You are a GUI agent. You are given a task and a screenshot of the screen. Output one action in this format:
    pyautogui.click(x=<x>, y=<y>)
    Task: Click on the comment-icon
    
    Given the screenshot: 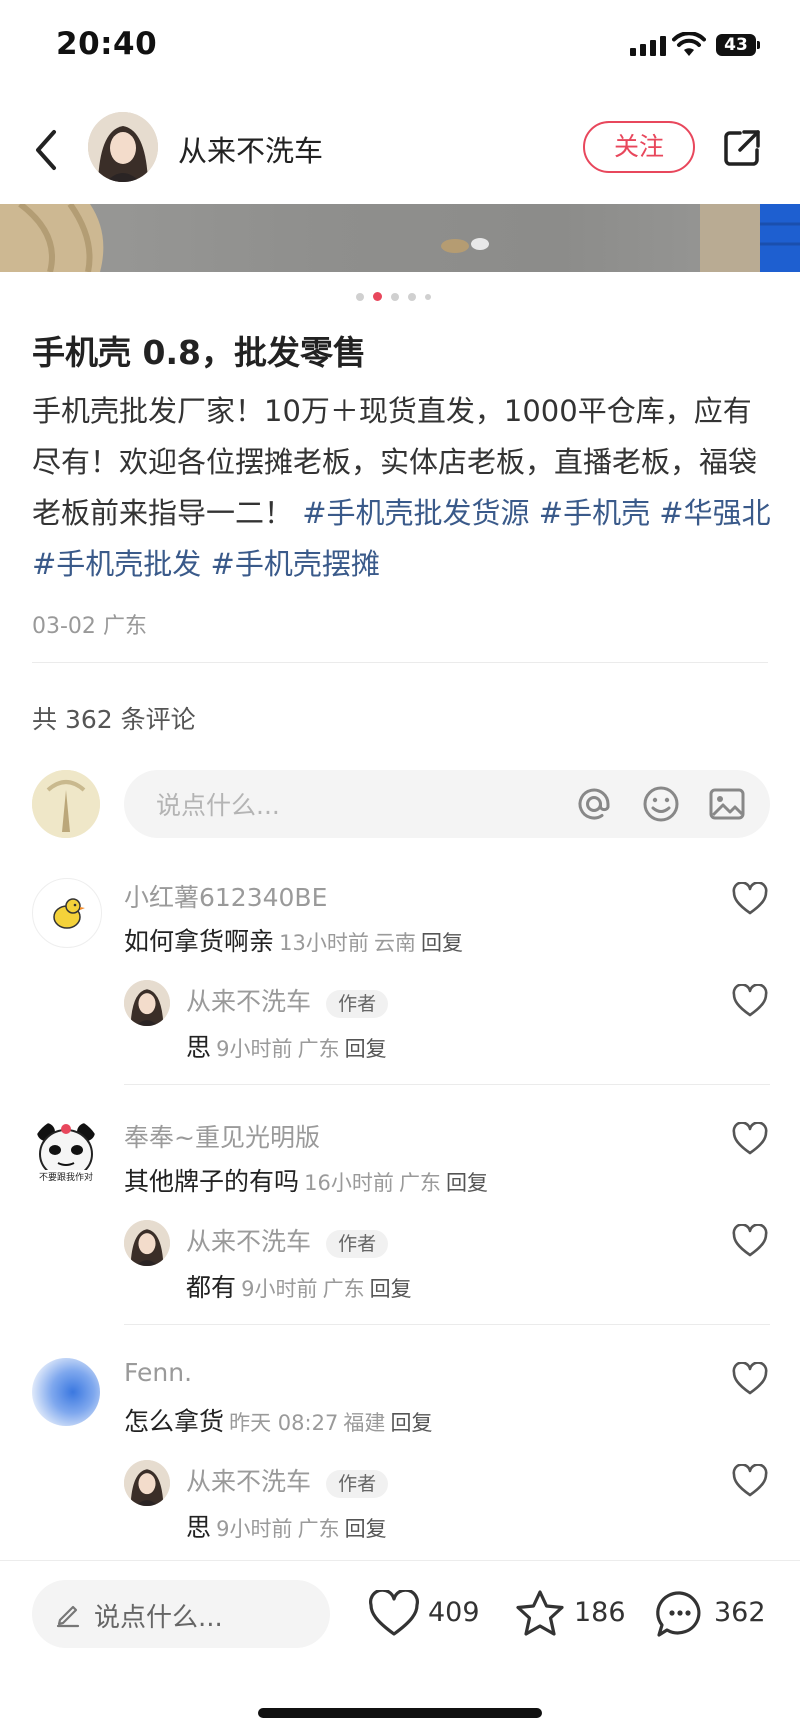 What is the action you would take?
    pyautogui.click(x=680, y=1614)
    